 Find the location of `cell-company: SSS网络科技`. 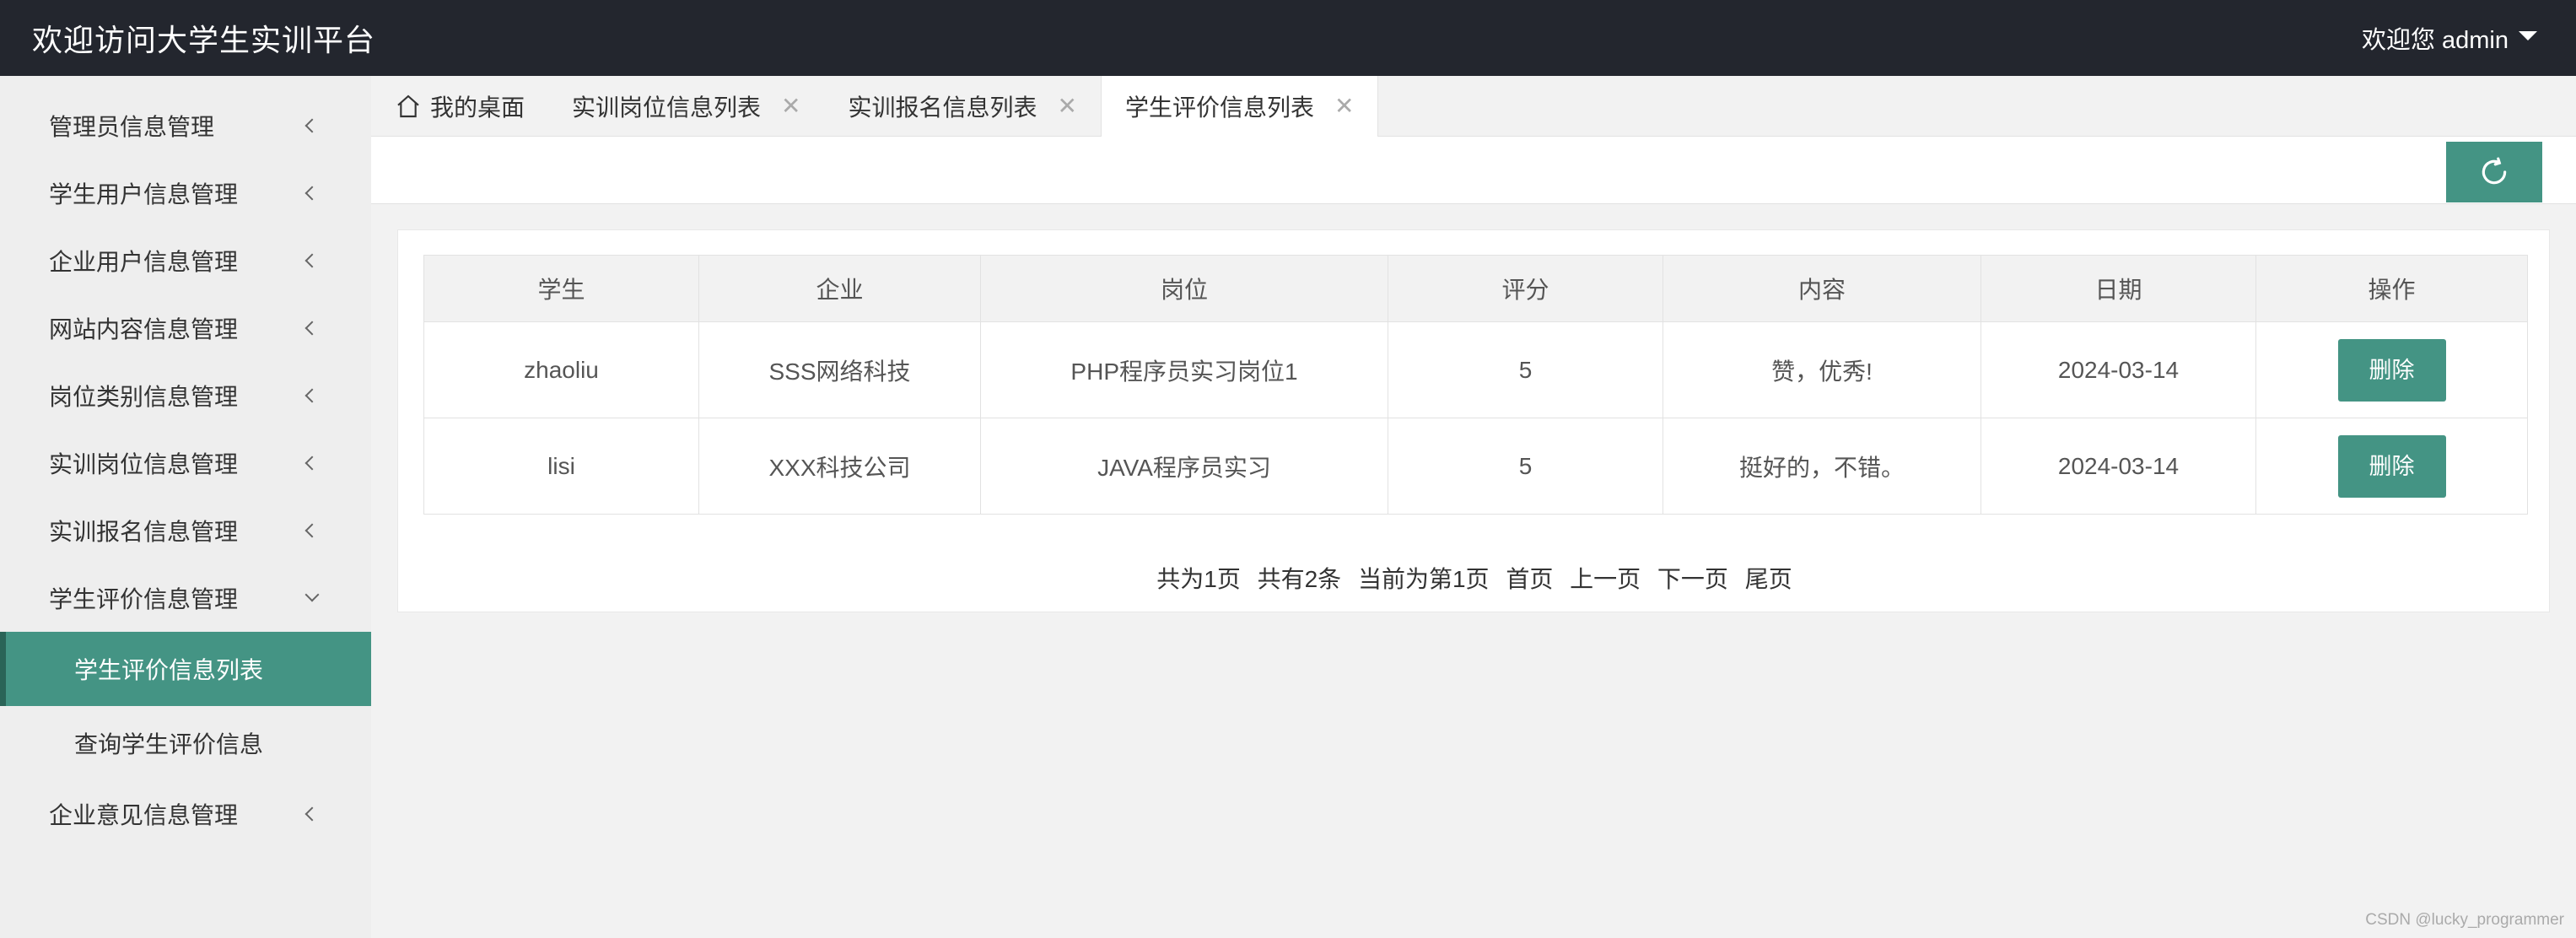

cell-company: SSS网络科技 is located at coordinates (839, 369).